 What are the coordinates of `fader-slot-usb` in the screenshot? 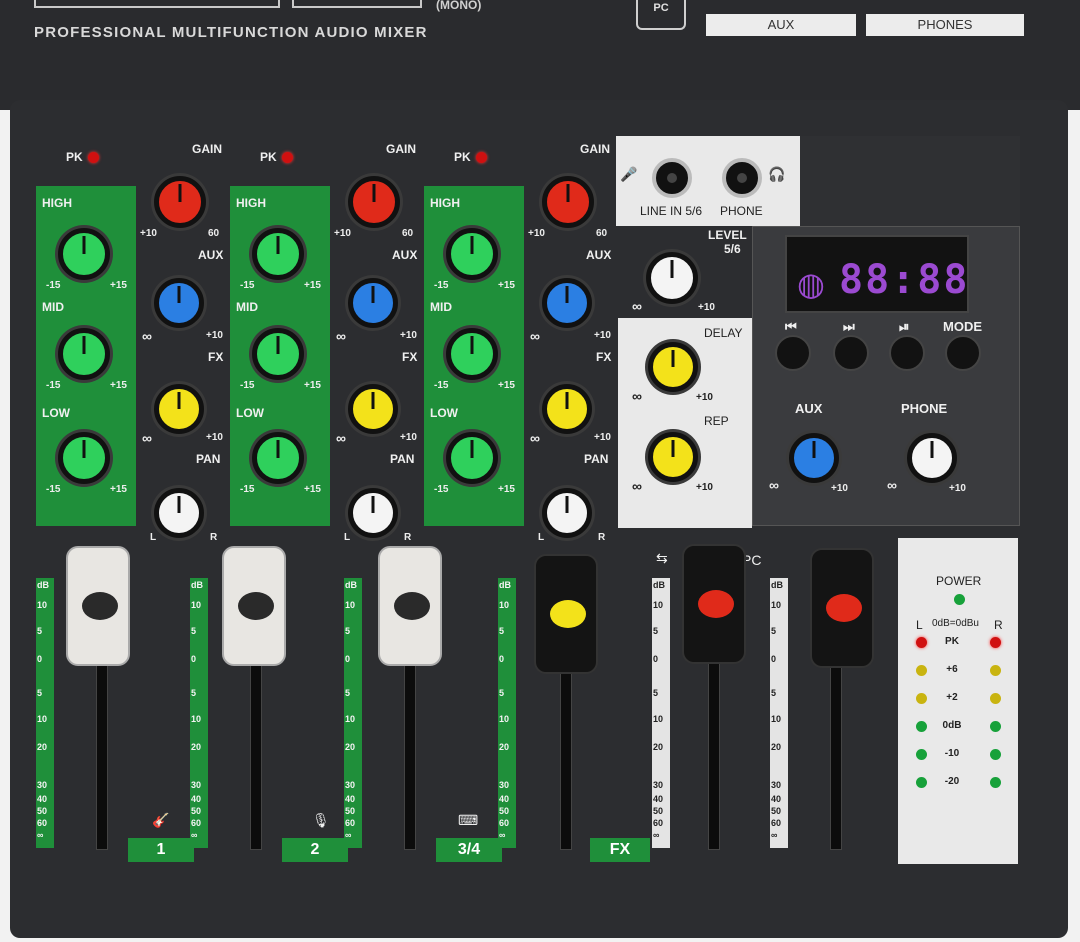 It's located at (714, 755).